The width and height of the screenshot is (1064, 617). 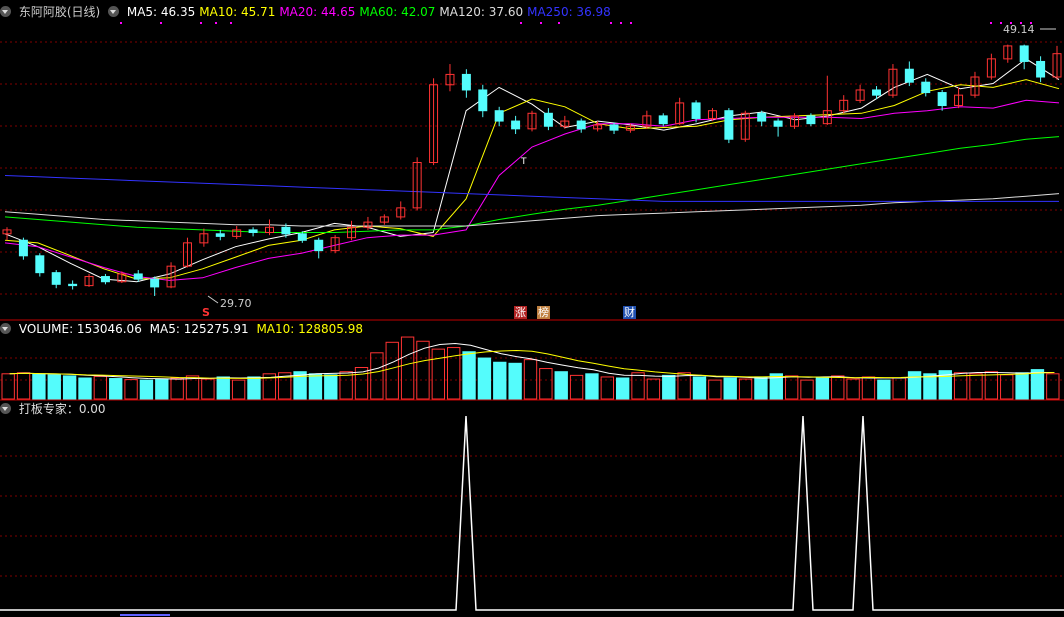 I want to click on indicator-toggle-icon, so click(x=5, y=408).